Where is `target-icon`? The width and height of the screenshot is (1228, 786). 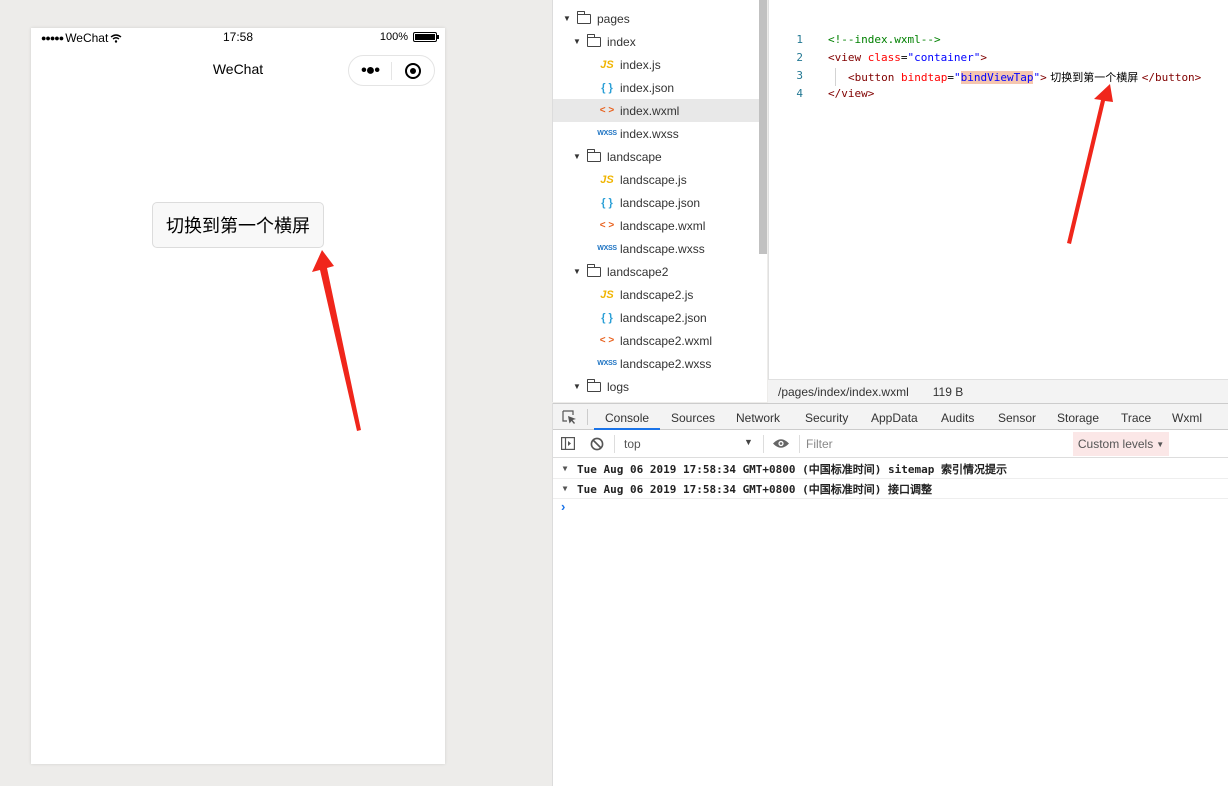 target-icon is located at coordinates (413, 70).